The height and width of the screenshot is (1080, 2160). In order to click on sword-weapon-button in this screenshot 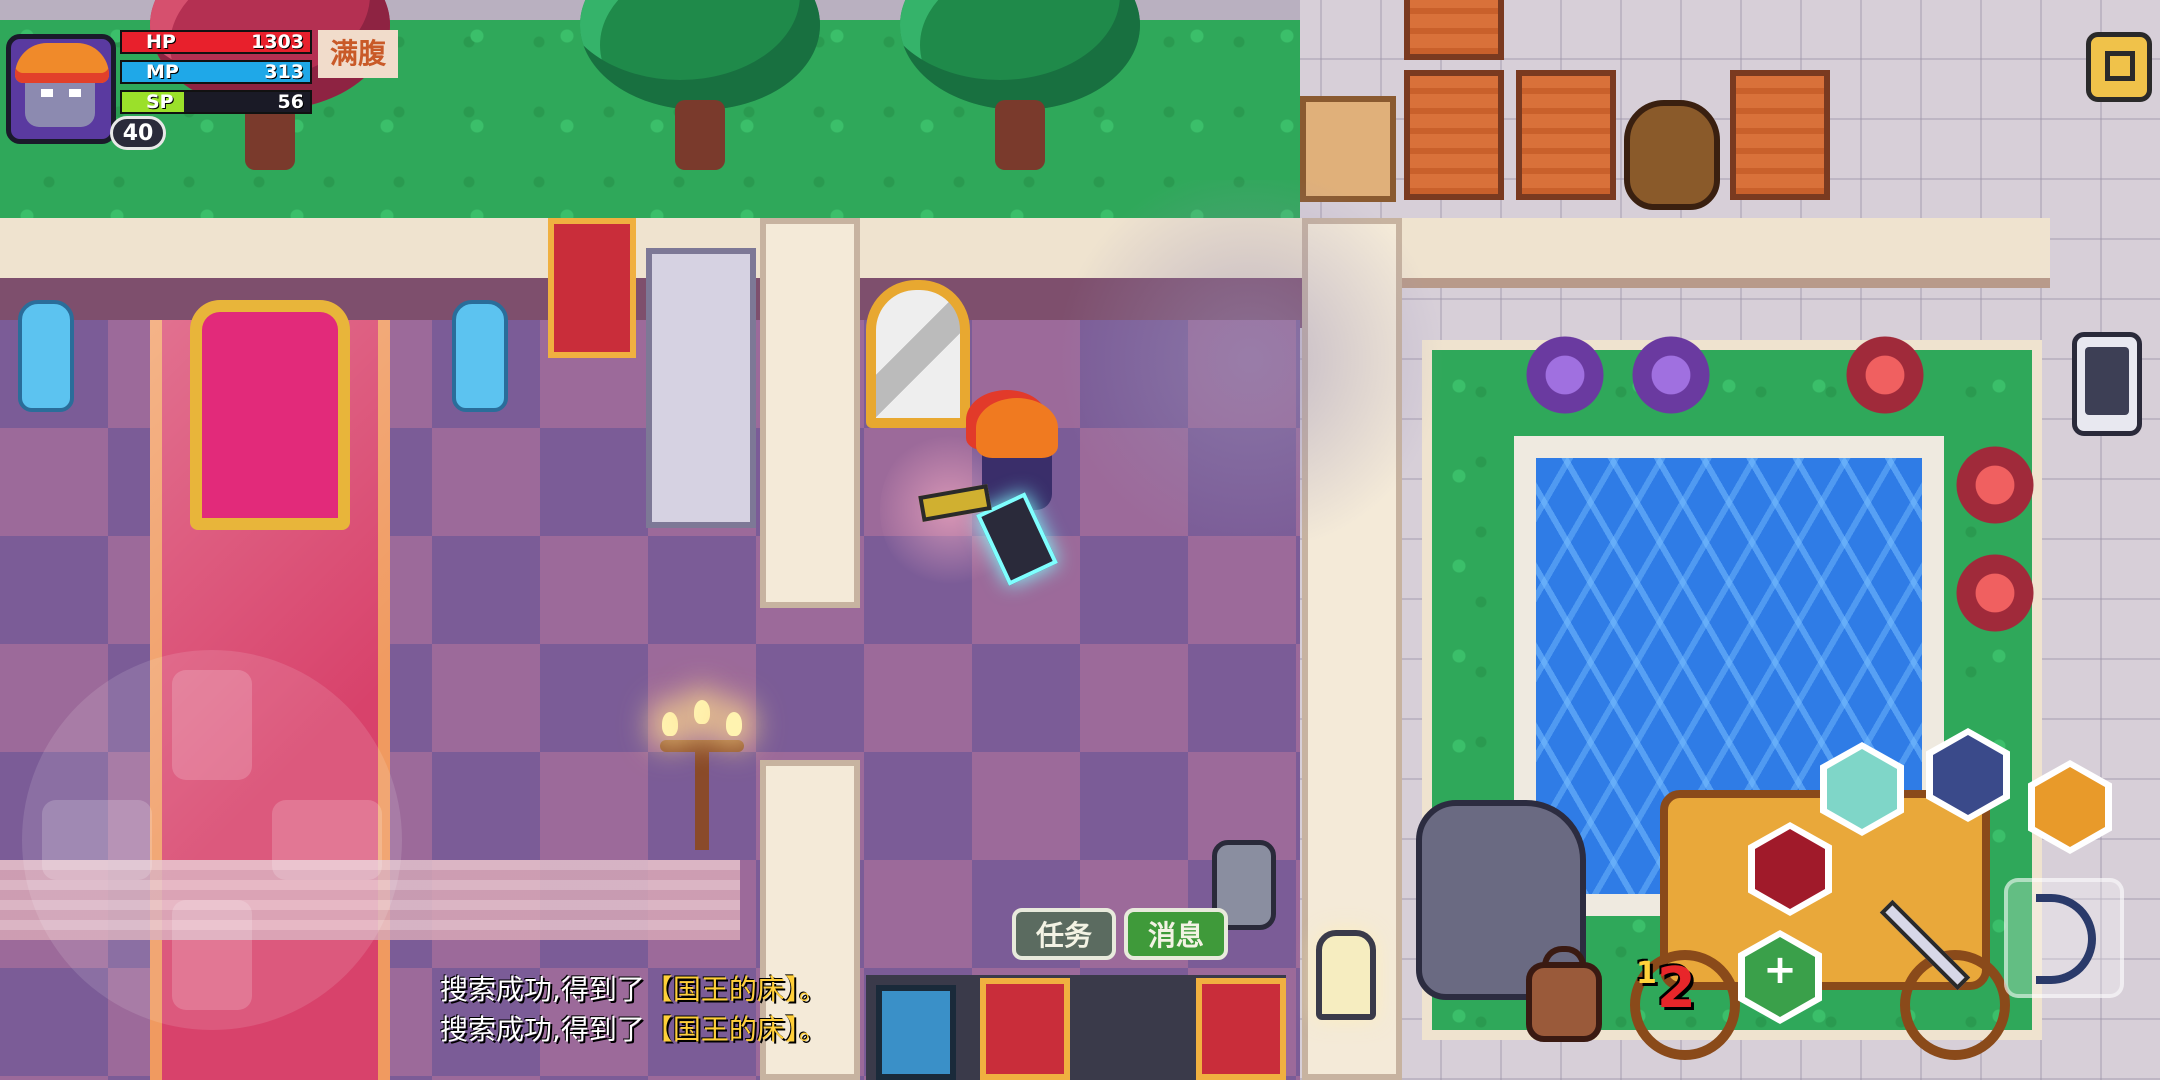, I will do `click(1926, 950)`.